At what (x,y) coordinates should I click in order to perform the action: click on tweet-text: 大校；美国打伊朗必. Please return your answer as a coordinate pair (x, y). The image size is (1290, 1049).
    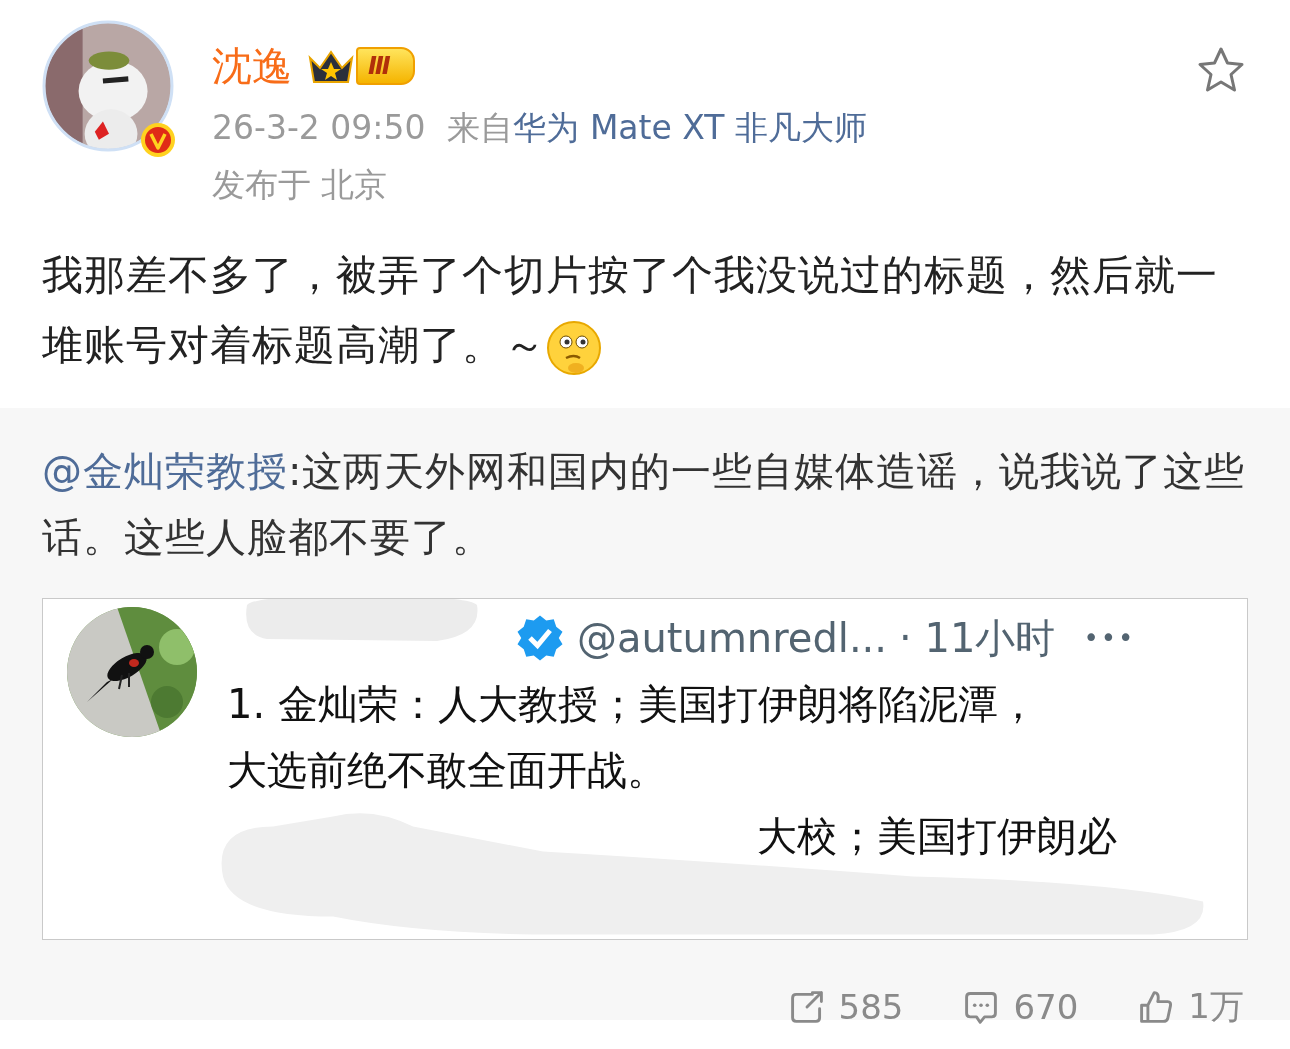
    Looking at the image, I should click on (937, 836).